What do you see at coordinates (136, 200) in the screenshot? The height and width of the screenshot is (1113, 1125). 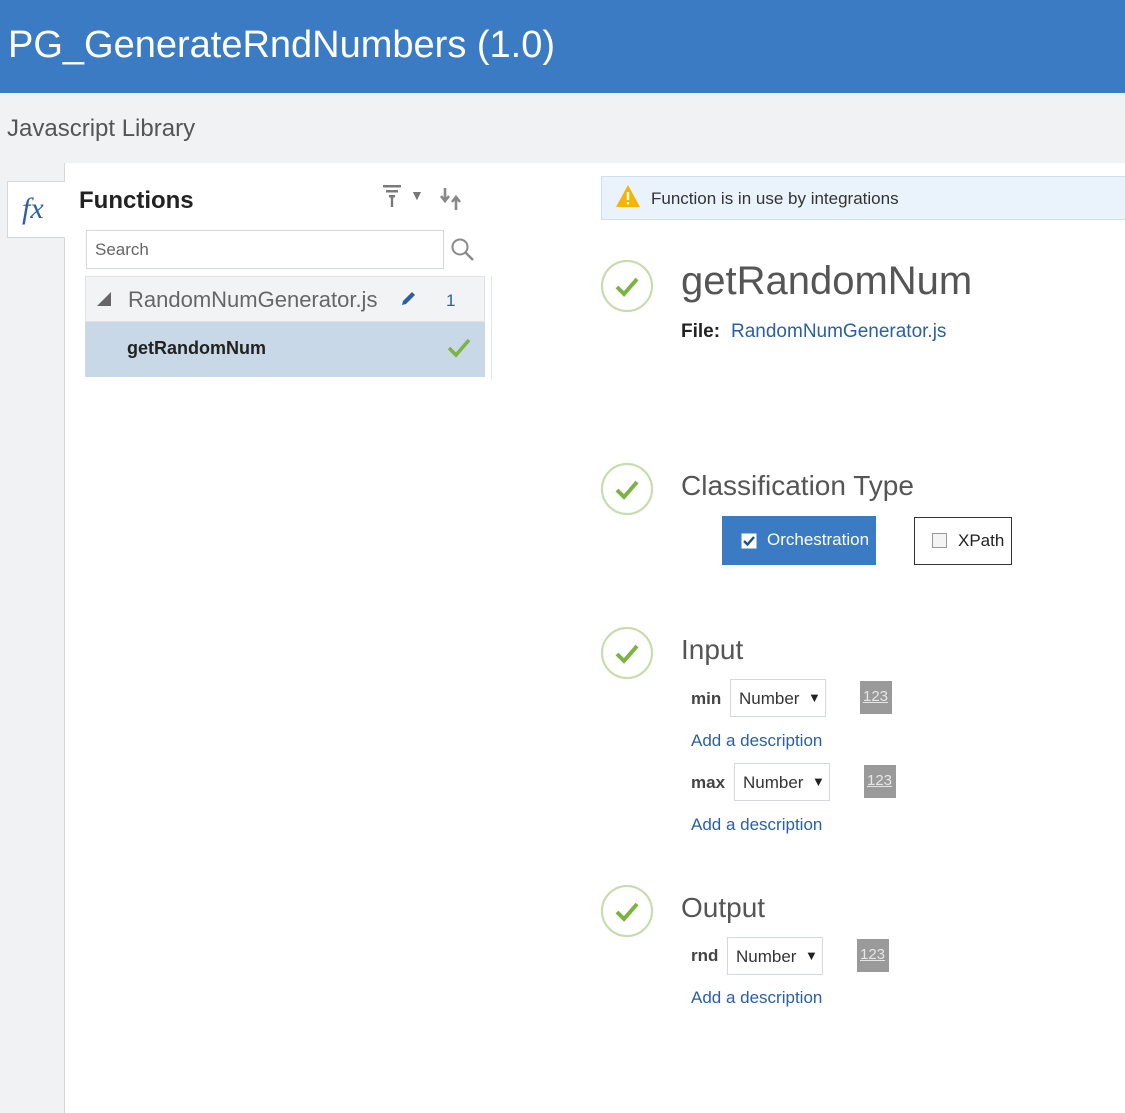 I see `functions-heading: Functions` at bounding box center [136, 200].